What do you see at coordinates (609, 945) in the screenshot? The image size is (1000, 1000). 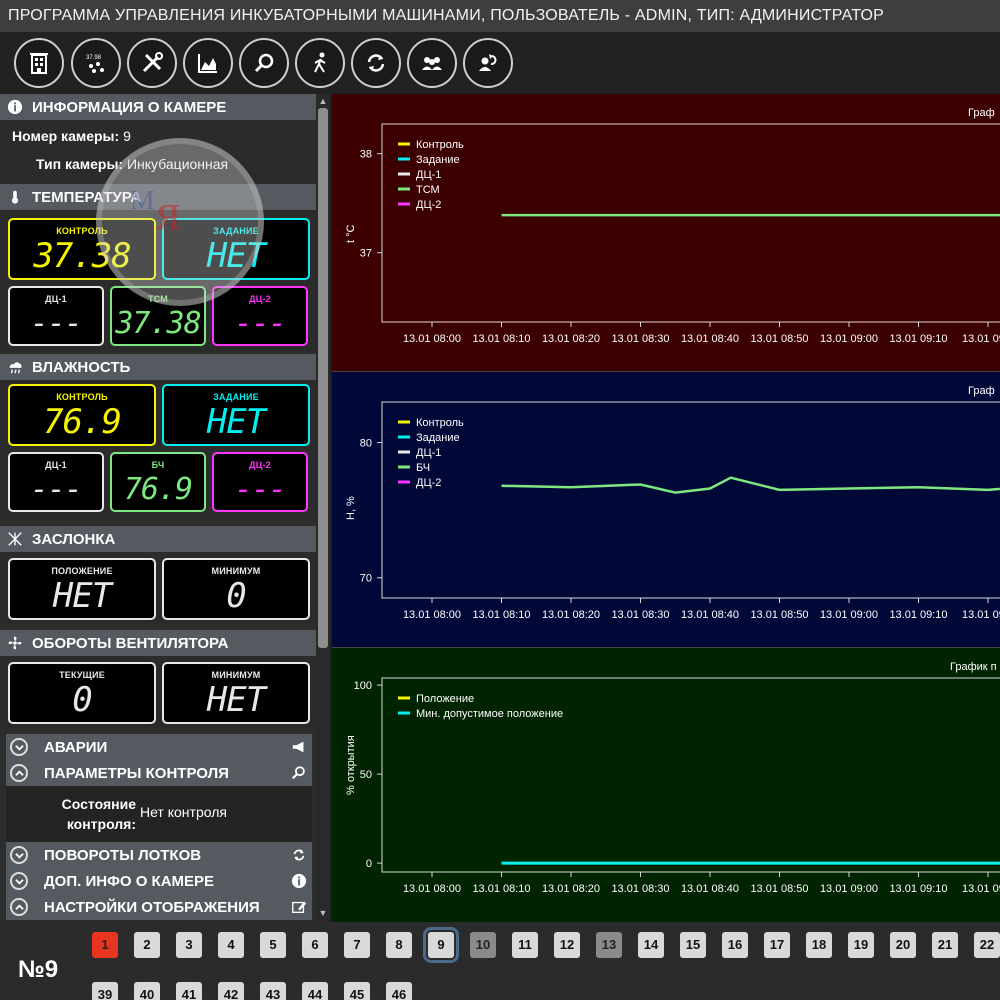 I see `camera-button-13: 13` at bounding box center [609, 945].